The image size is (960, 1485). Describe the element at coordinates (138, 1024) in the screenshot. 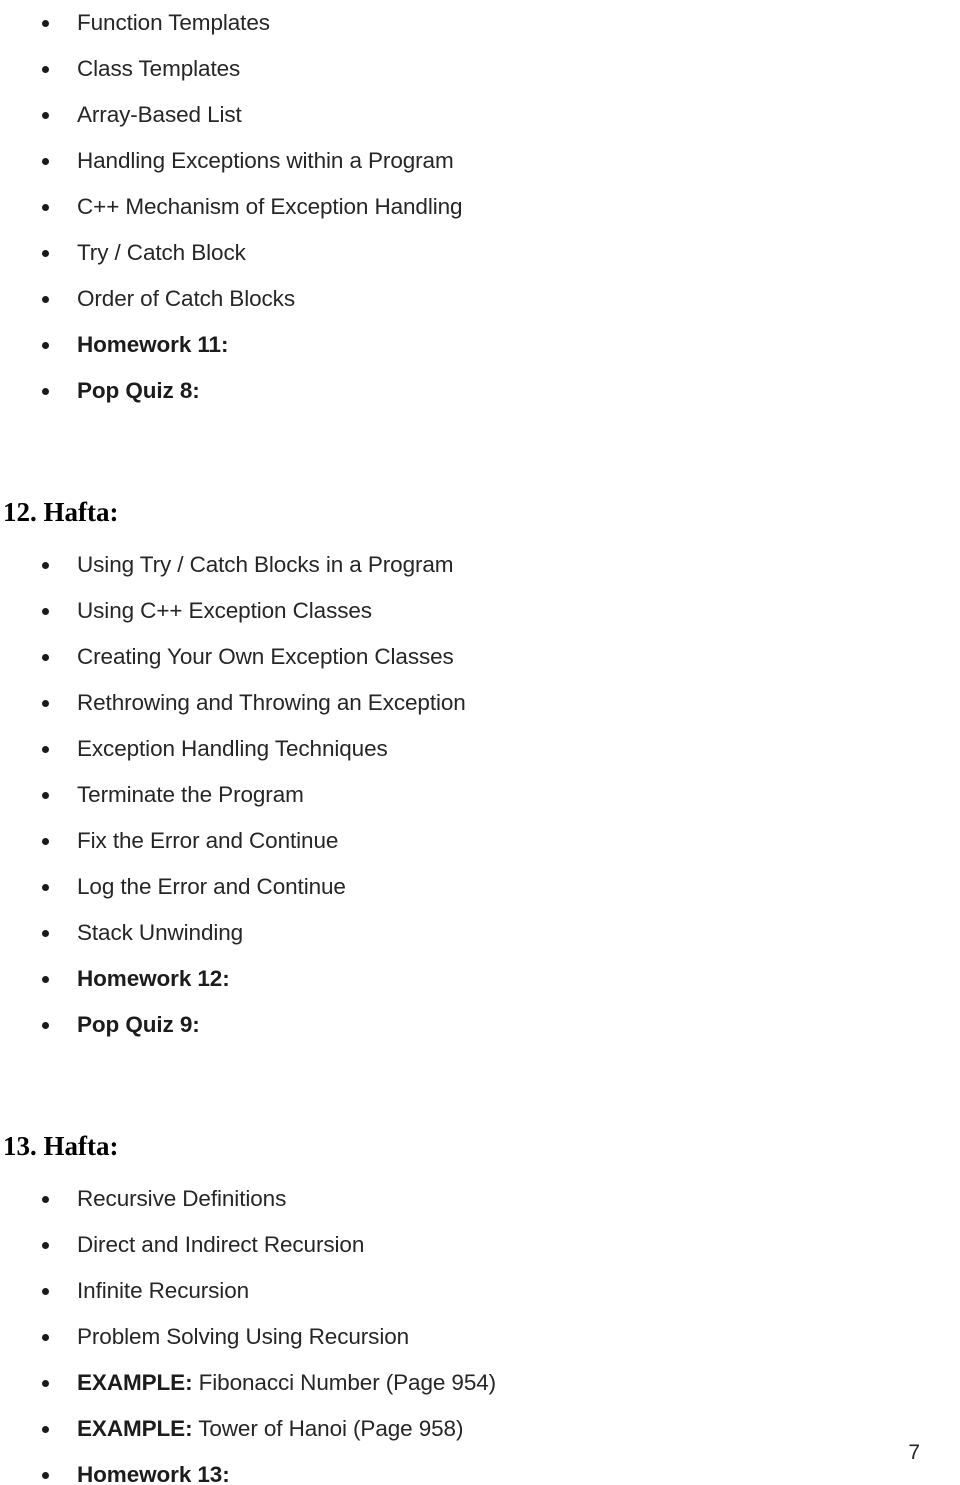

I see `list-item-label: Pop Quiz 9:` at that location.